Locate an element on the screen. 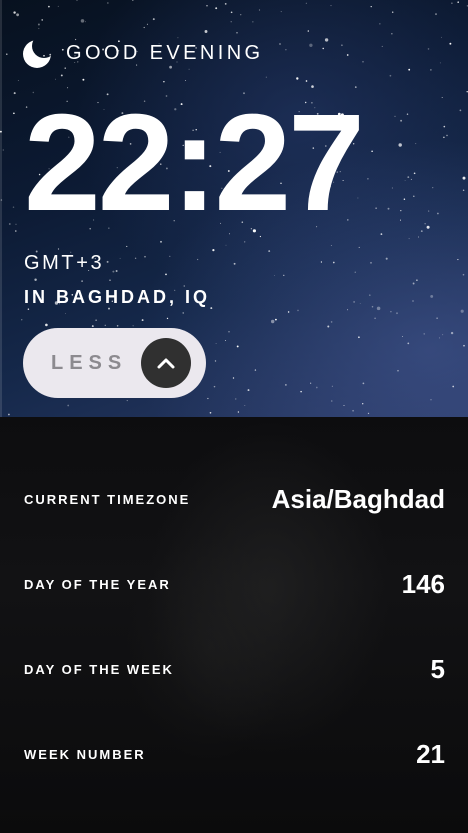 Image resolution: width=468 pixels, height=833 pixels. detail-row-day-of-week: DAY OF THE WEEK 5 is located at coordinates (234, 671).